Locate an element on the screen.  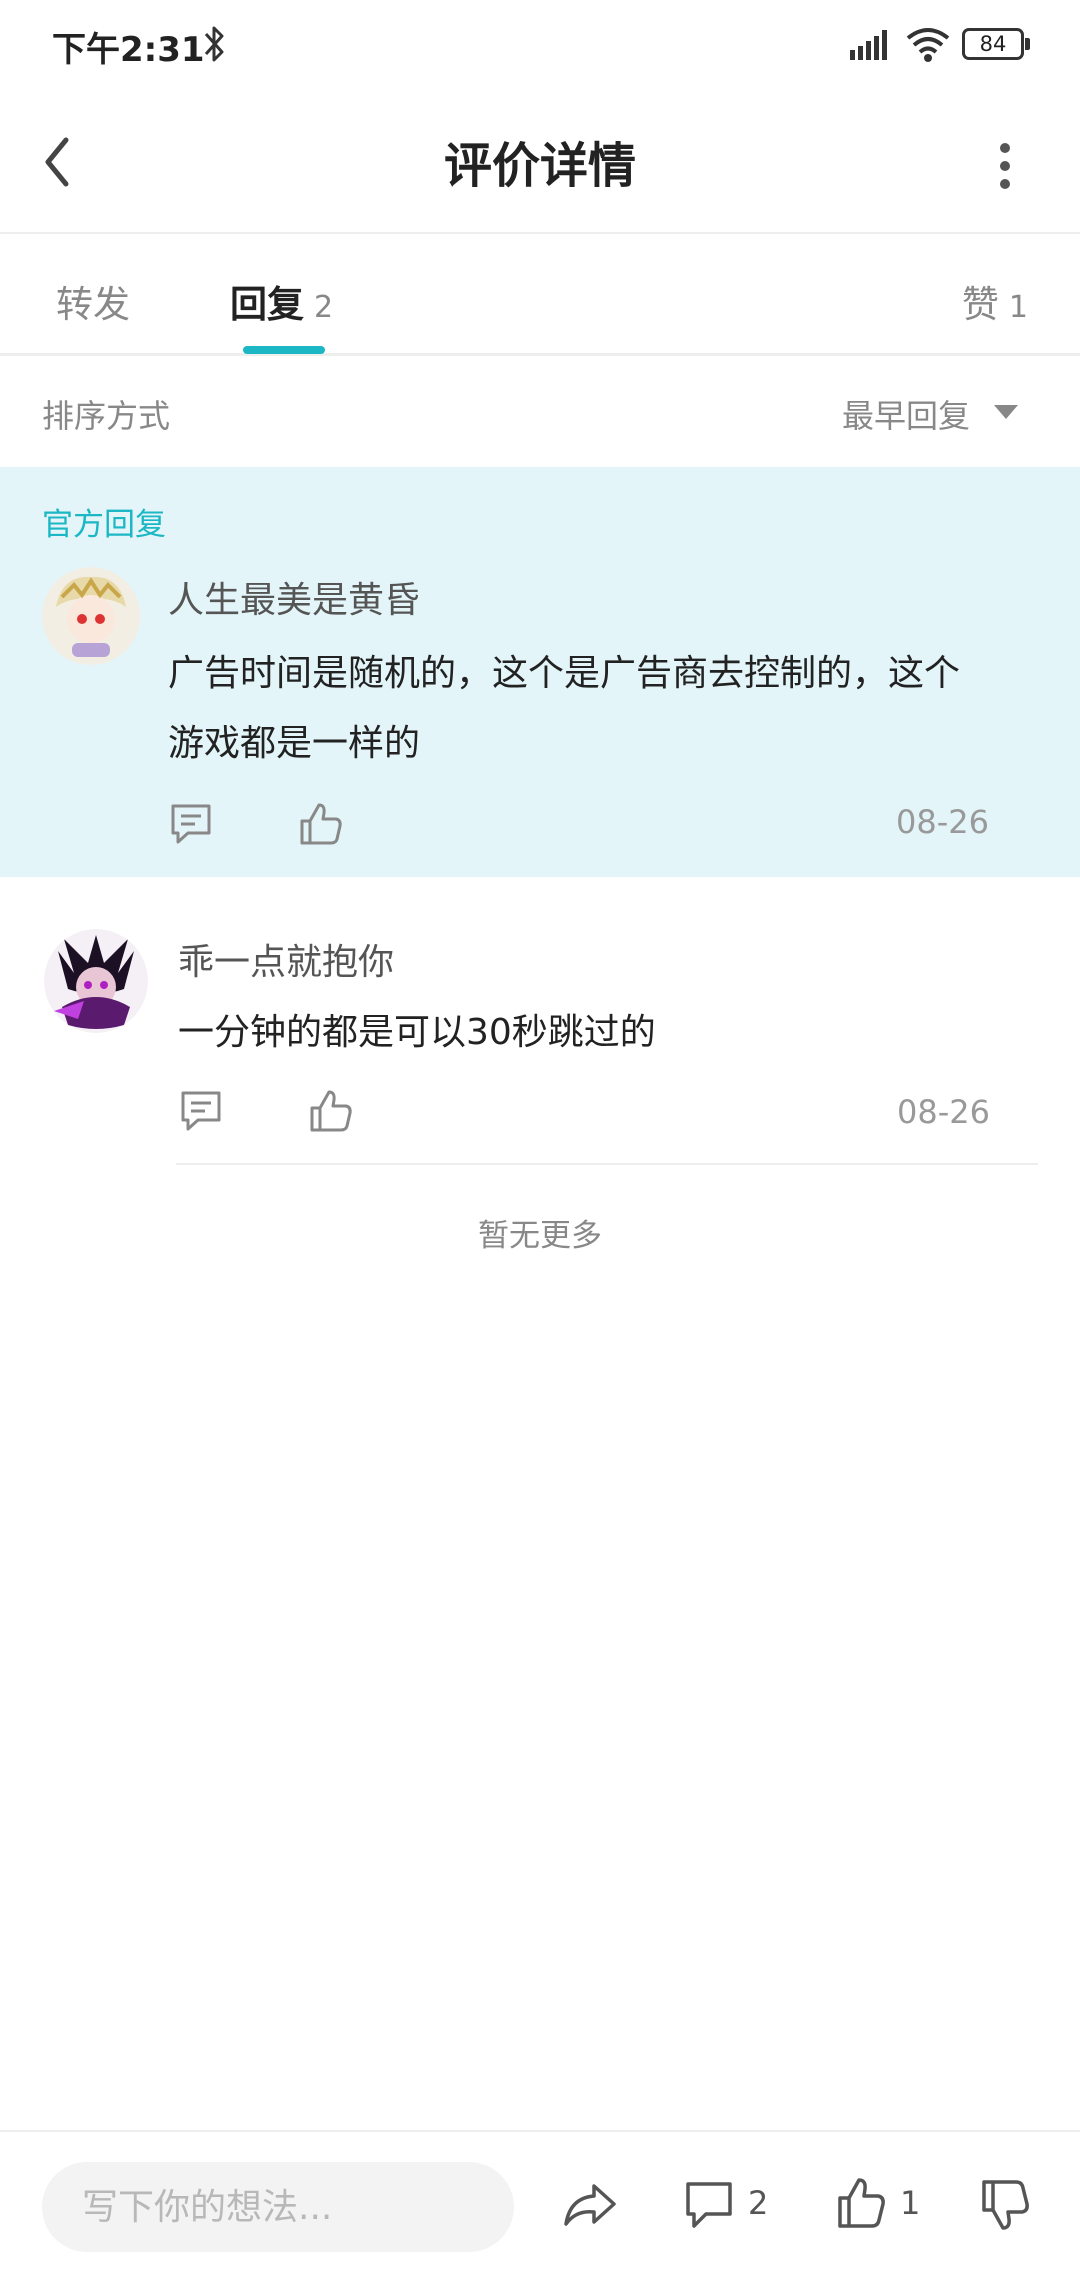
active-tab-indicator is located at coordinates (284, 350).